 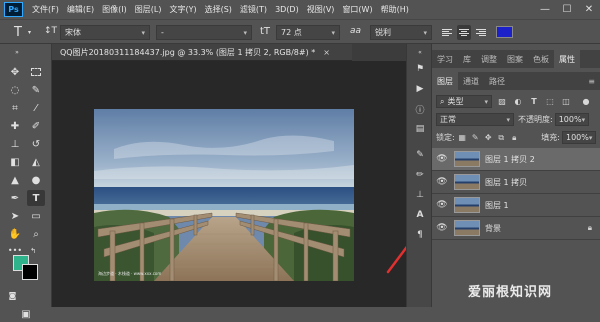 What do you see at coordinates (36, 180) in the screenshot?
I see `dodge-tool-icon: ●` at bounding box center [36, 180].